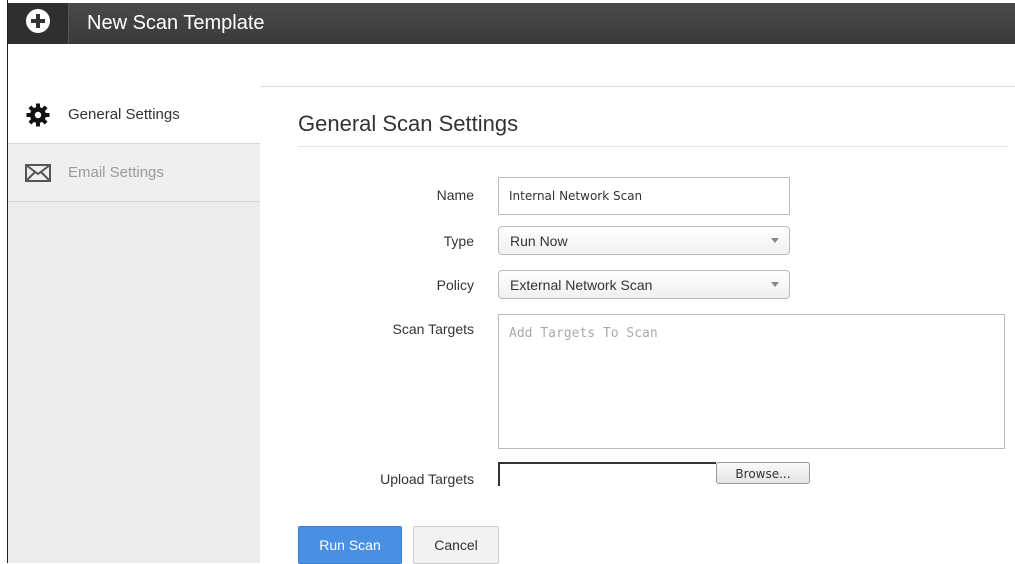 The image size is (1015, 564). Describe the element at coordinates (458, 241) in the screenshot. I see `type-label: Type` at that location.